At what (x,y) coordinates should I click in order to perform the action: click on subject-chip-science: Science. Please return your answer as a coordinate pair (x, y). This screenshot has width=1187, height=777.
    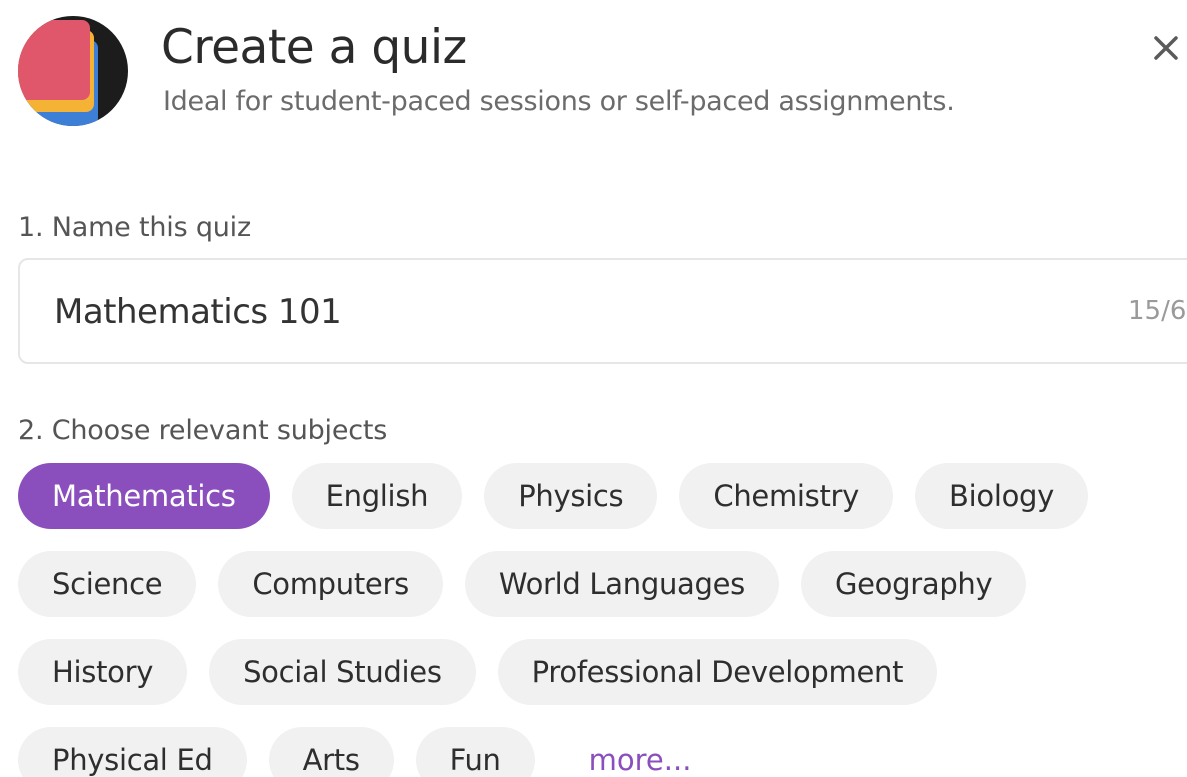
    Looking at the image, I should click on (107, 584).